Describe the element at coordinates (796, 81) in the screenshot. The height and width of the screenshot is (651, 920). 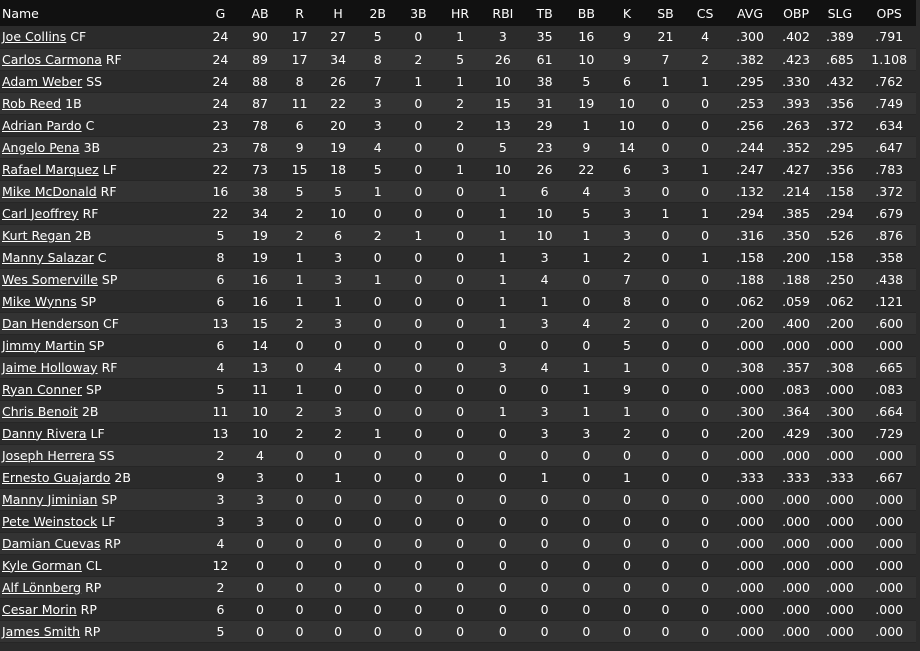
I see `stat-cell-obp: .330` at that location.